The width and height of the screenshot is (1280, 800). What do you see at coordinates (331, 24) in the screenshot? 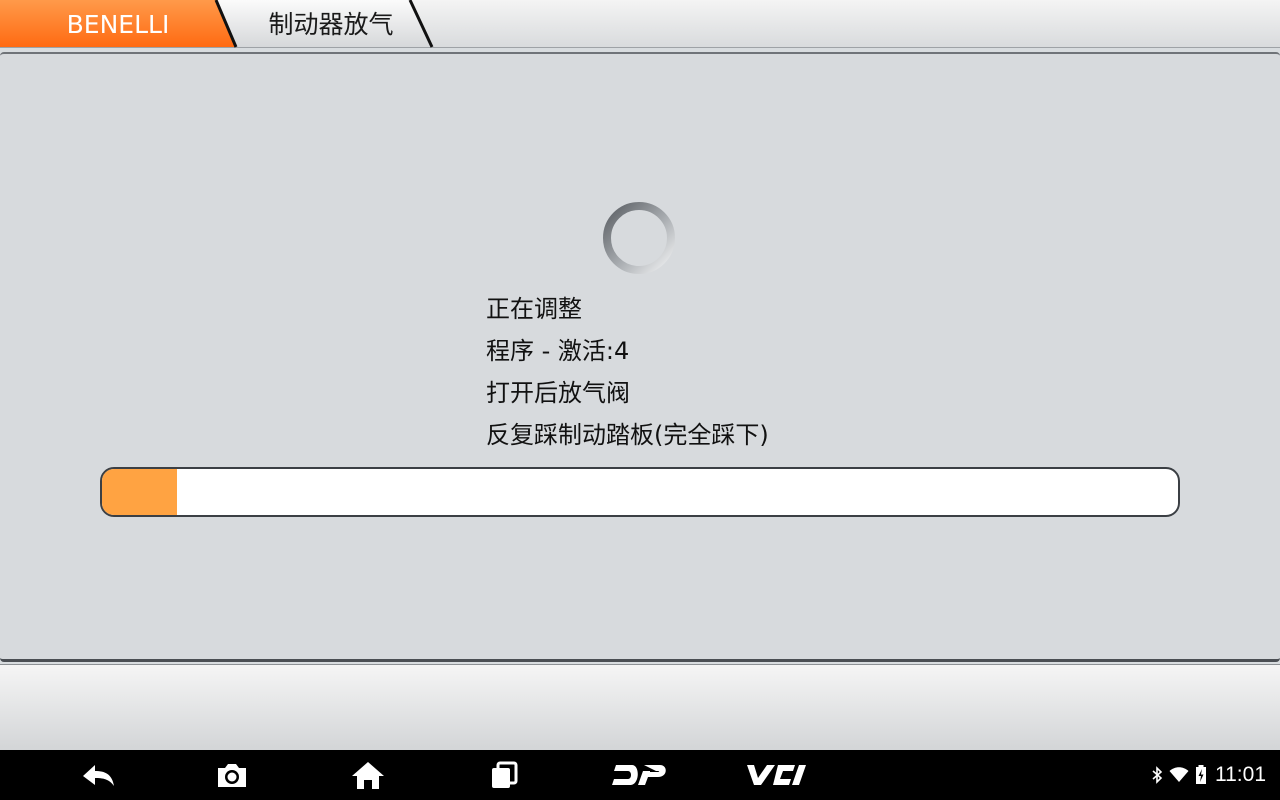
I see `breadcrumb-item-current-page: 制动器放气` at bounding box center [331, 24].